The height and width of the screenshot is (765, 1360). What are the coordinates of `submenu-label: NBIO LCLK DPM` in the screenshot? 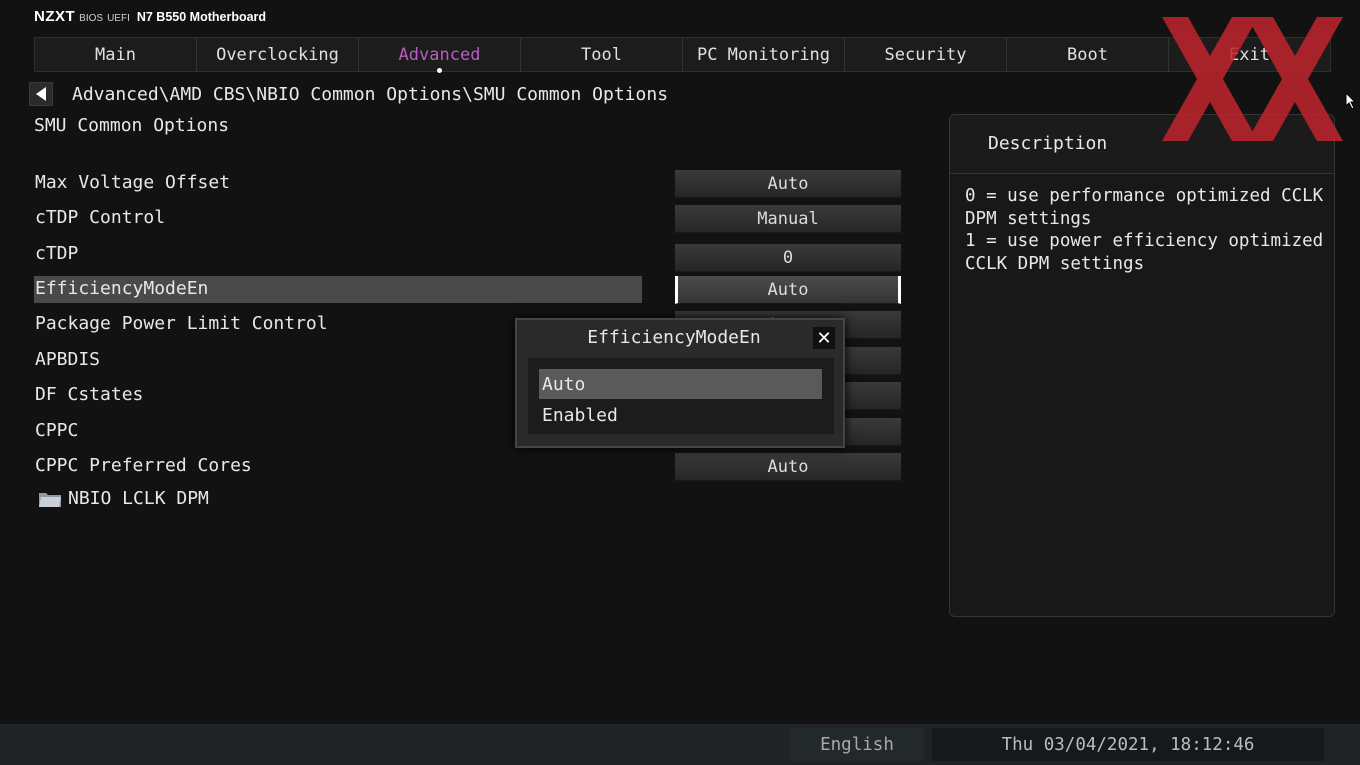 It's located at (138, 498).